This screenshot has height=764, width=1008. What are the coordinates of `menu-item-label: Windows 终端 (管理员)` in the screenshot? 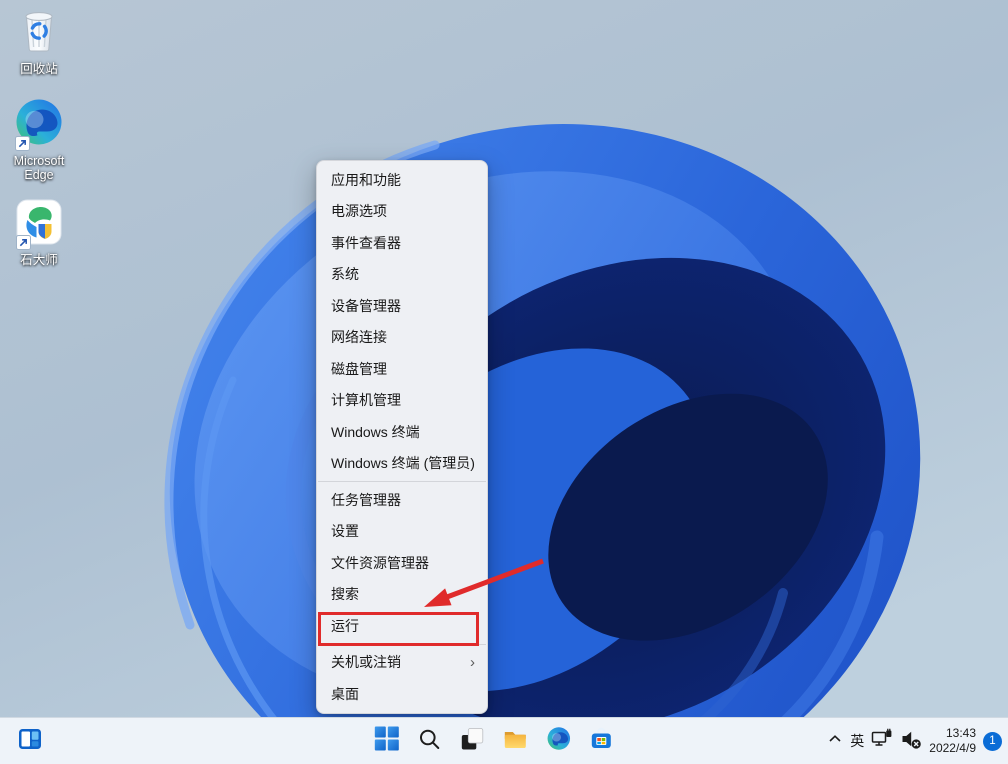 It's located at (403, 463).